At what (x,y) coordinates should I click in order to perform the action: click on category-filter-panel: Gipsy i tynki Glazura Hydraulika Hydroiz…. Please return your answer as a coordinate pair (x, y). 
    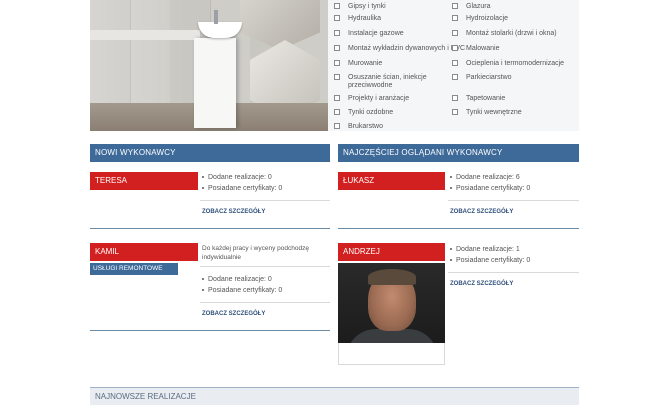
    Looking at the image, I should click on (453, 65).